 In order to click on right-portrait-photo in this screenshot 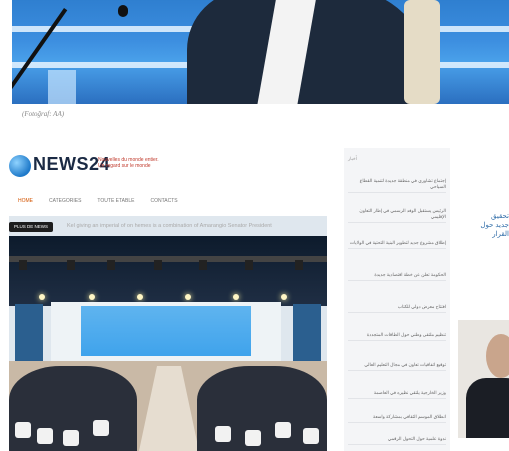, I will do `click(483, 379)`.